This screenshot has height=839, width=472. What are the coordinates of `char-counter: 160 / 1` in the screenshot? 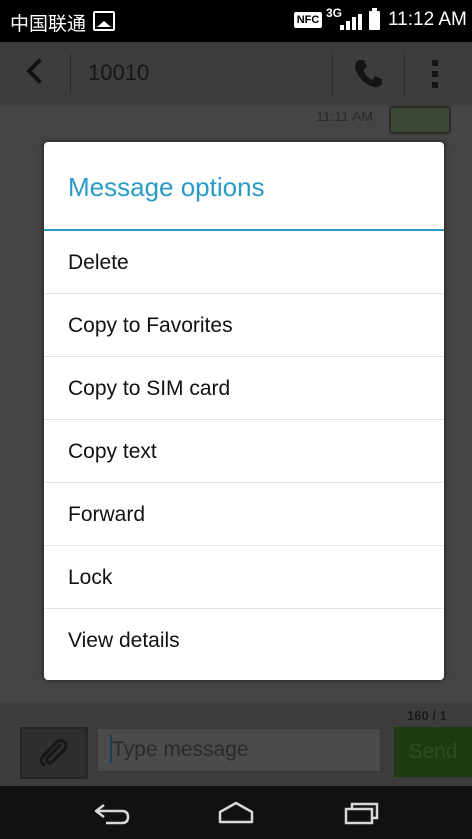 It's located at (427, 715).